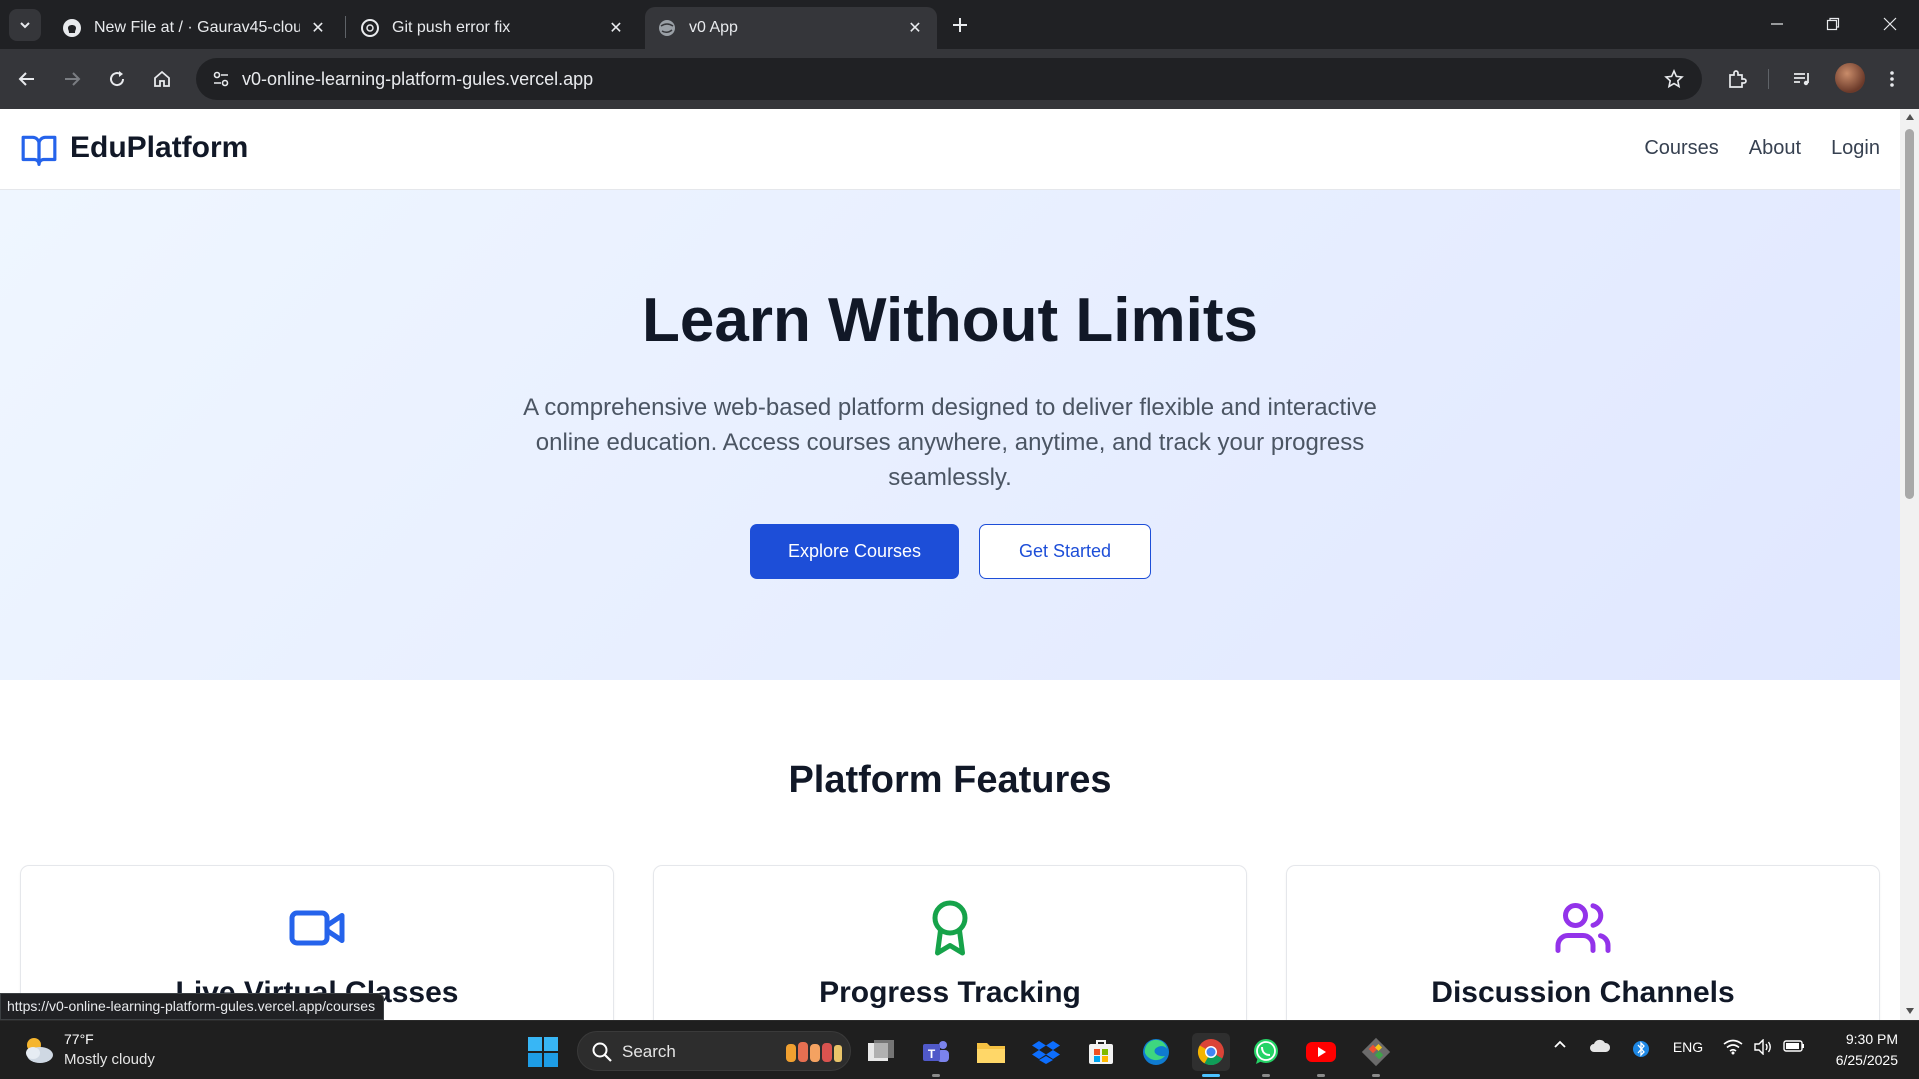 This screenshot has width=1919, height=1079. Describe the element at coordinates (317, 928) in the screenshot. I see `video-icon` at that location.